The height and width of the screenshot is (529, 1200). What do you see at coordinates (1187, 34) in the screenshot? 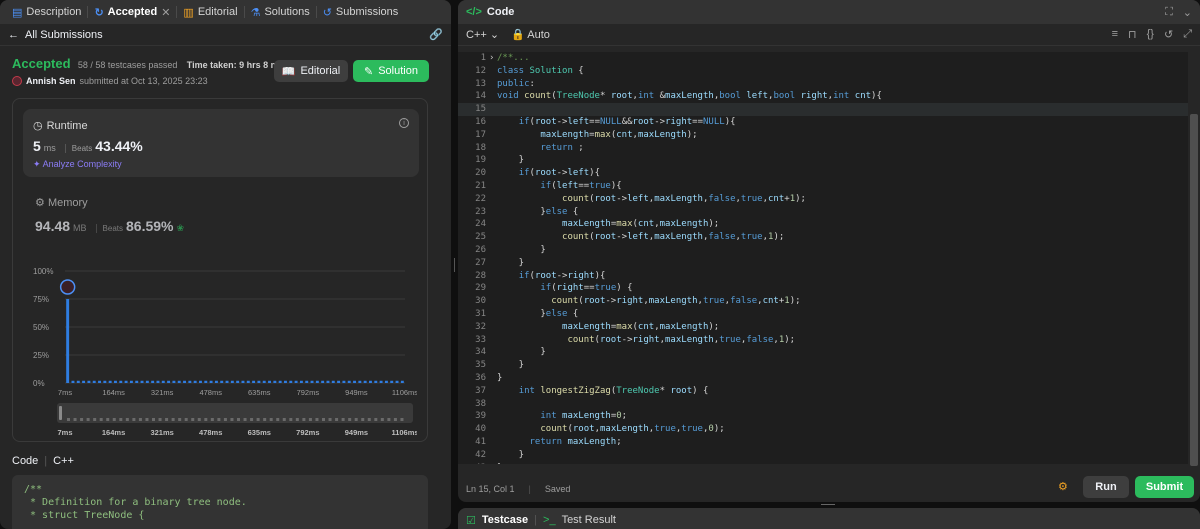
I see `fullscreen-icon: ⤢` at bounding box center [1187, 34].